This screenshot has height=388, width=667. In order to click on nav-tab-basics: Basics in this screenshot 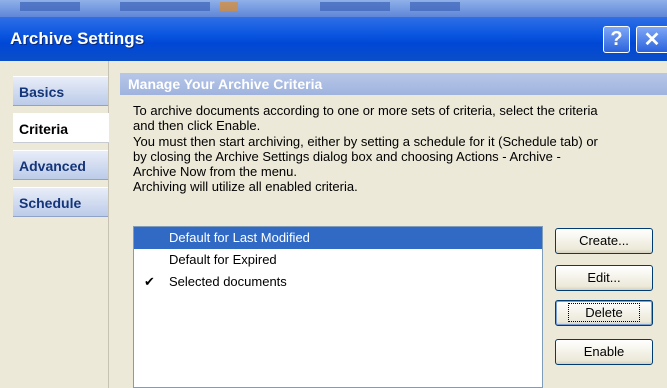, I will do `click(60, 91)`.